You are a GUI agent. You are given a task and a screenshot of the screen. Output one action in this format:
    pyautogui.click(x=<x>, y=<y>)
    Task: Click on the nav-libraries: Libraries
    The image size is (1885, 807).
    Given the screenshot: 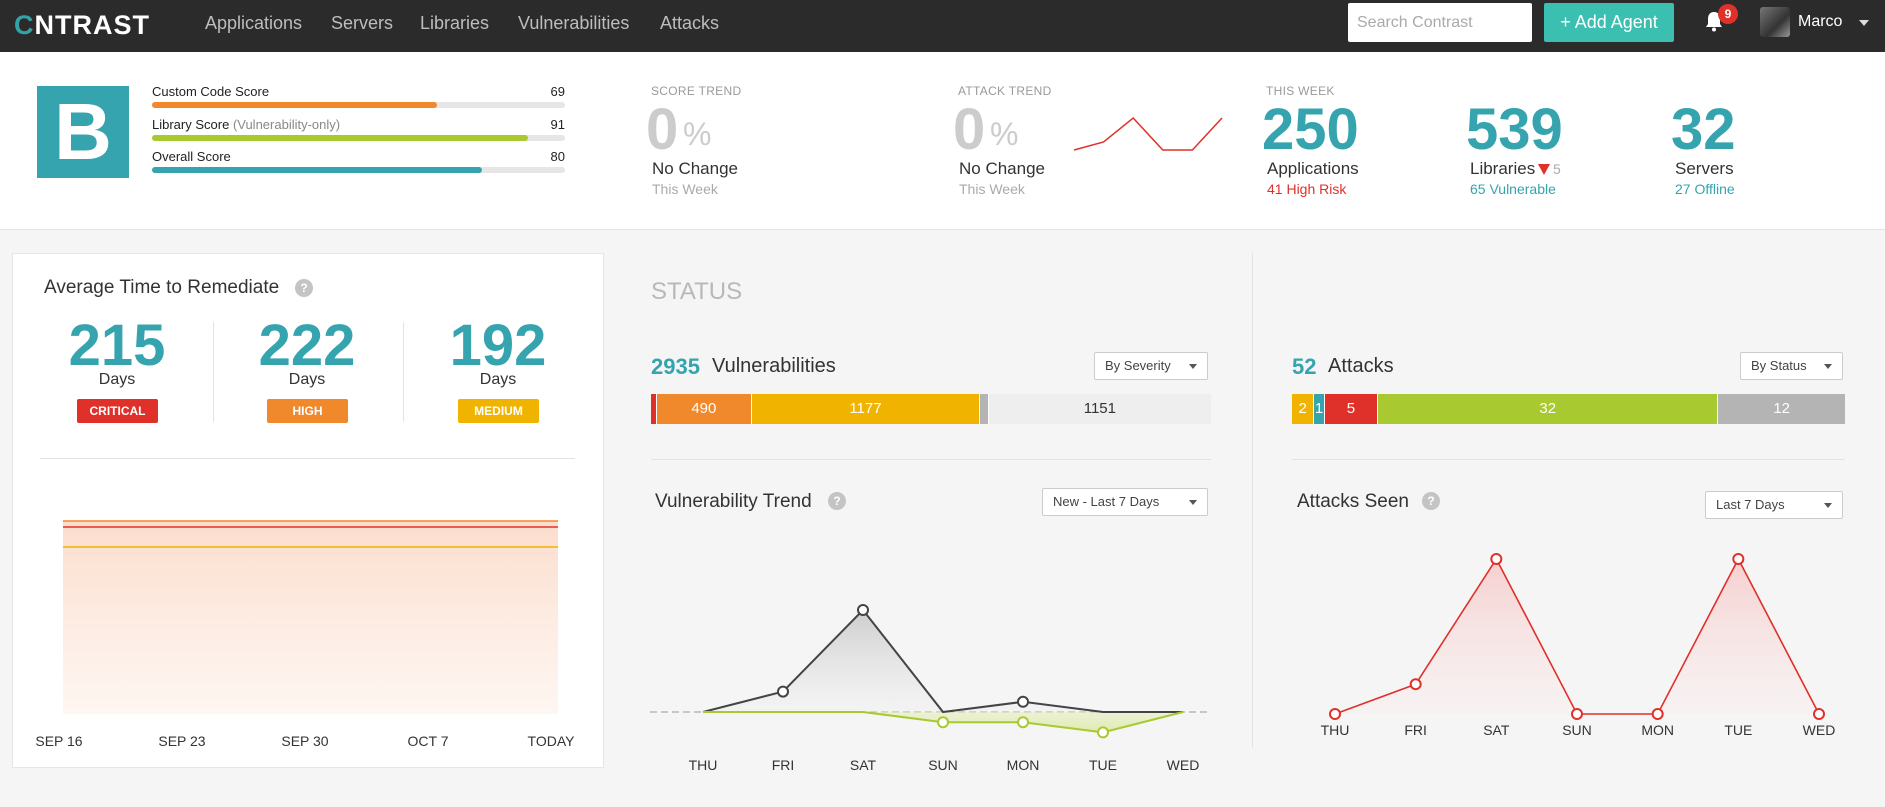 What is the action you would take?
    pyautogui.click(x=454, y=23)
    